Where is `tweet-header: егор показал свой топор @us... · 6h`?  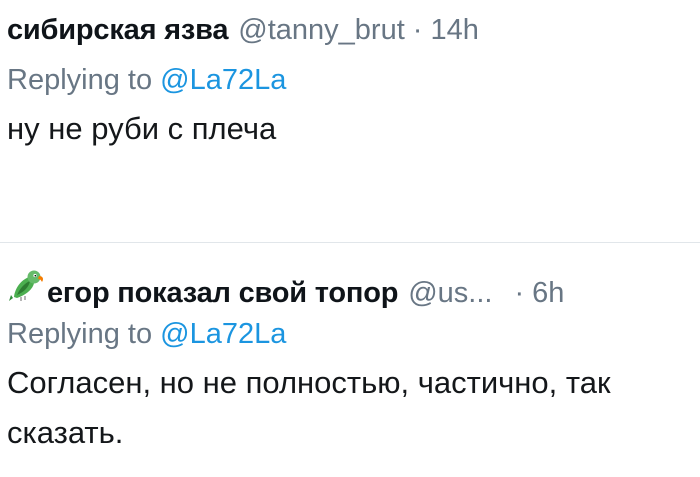
tweet-header: егор показал свой топор @us... · 6h is located at coordinates (349, 290).